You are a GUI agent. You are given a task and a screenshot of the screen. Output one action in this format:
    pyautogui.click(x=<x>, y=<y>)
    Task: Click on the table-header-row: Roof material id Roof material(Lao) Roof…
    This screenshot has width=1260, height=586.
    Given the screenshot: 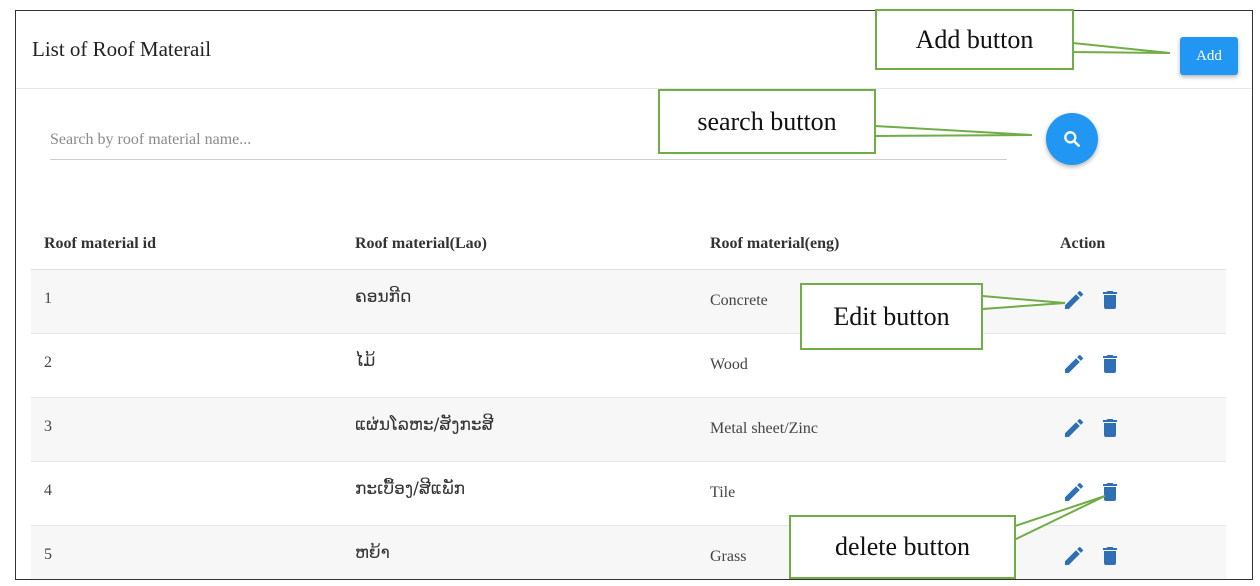 What is the action you would take?
    pyautogui.click(x=628, y=246)
    